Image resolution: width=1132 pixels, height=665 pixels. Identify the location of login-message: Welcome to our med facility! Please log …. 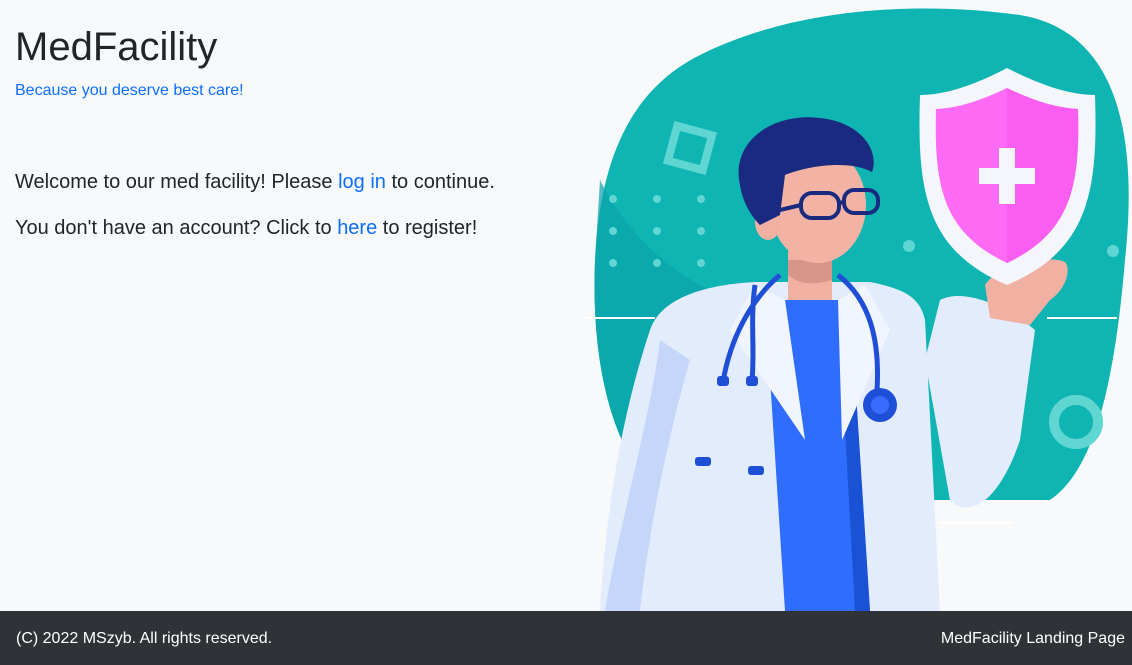
(255, 182).